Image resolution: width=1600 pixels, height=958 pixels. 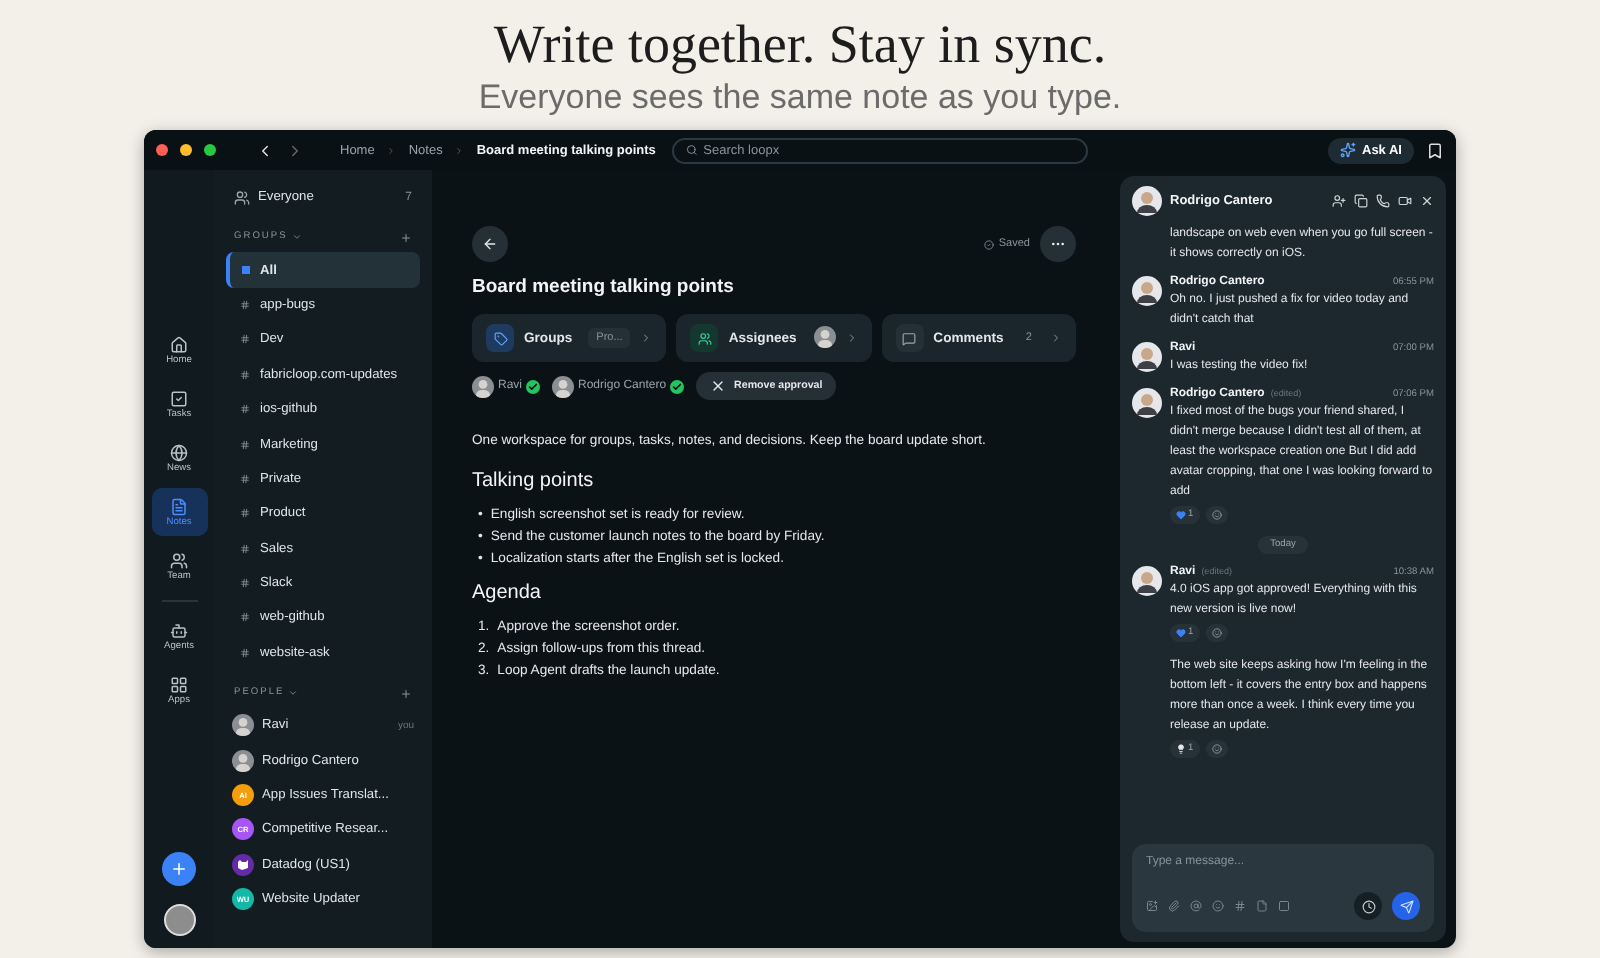 I want to click on send-icon, so click(x=1406, y=906).